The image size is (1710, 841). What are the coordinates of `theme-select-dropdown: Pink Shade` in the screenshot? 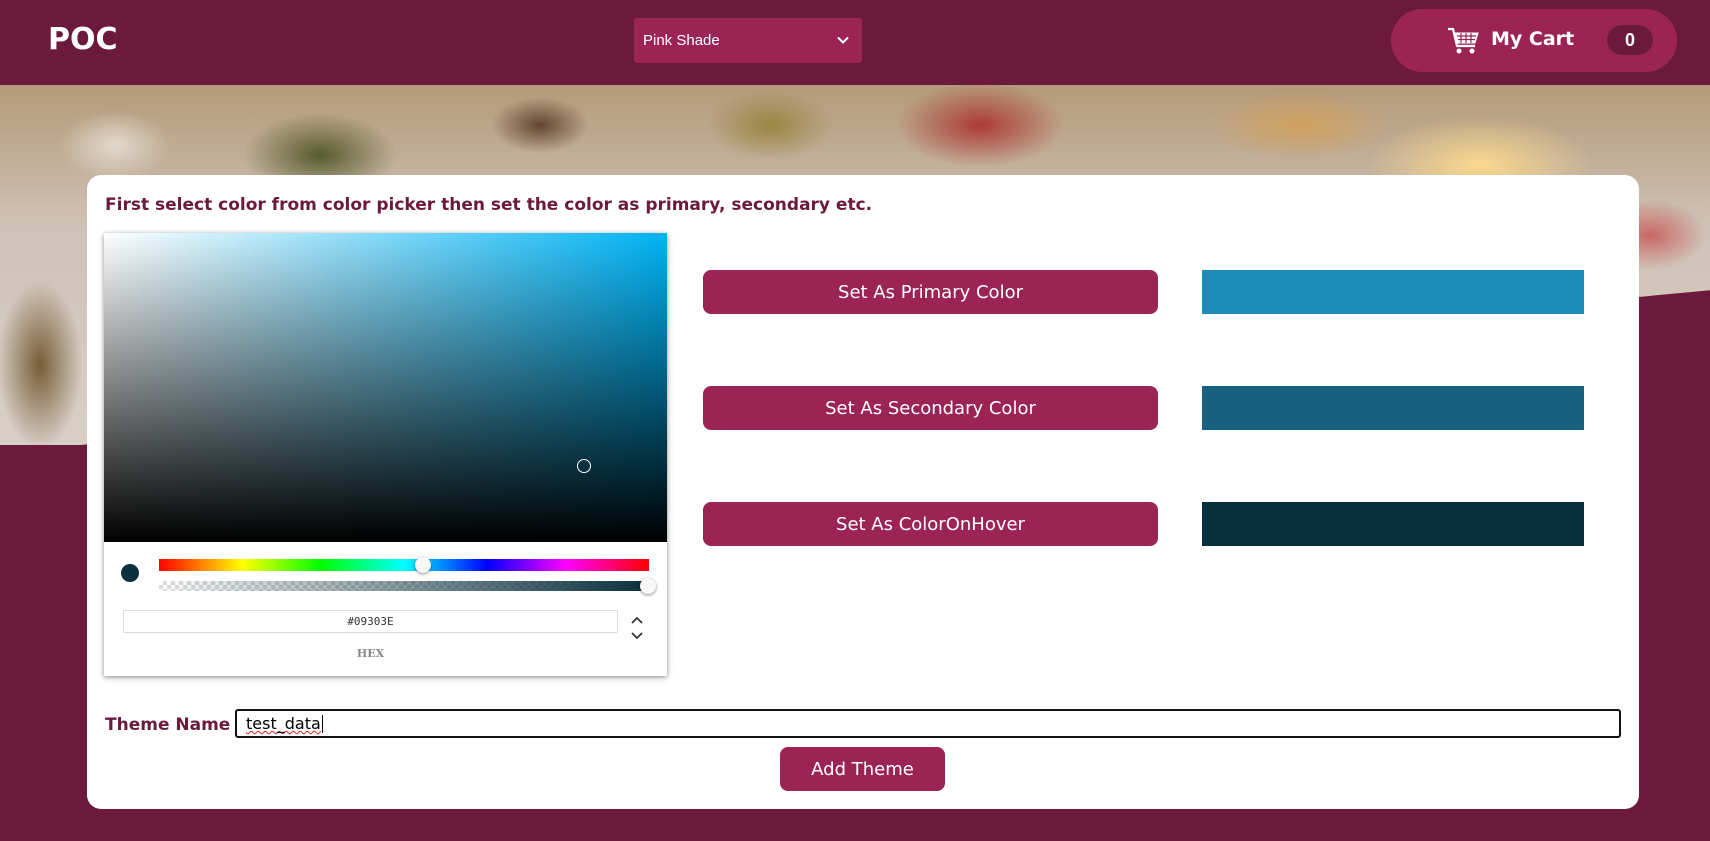 It's located at (748, 40).